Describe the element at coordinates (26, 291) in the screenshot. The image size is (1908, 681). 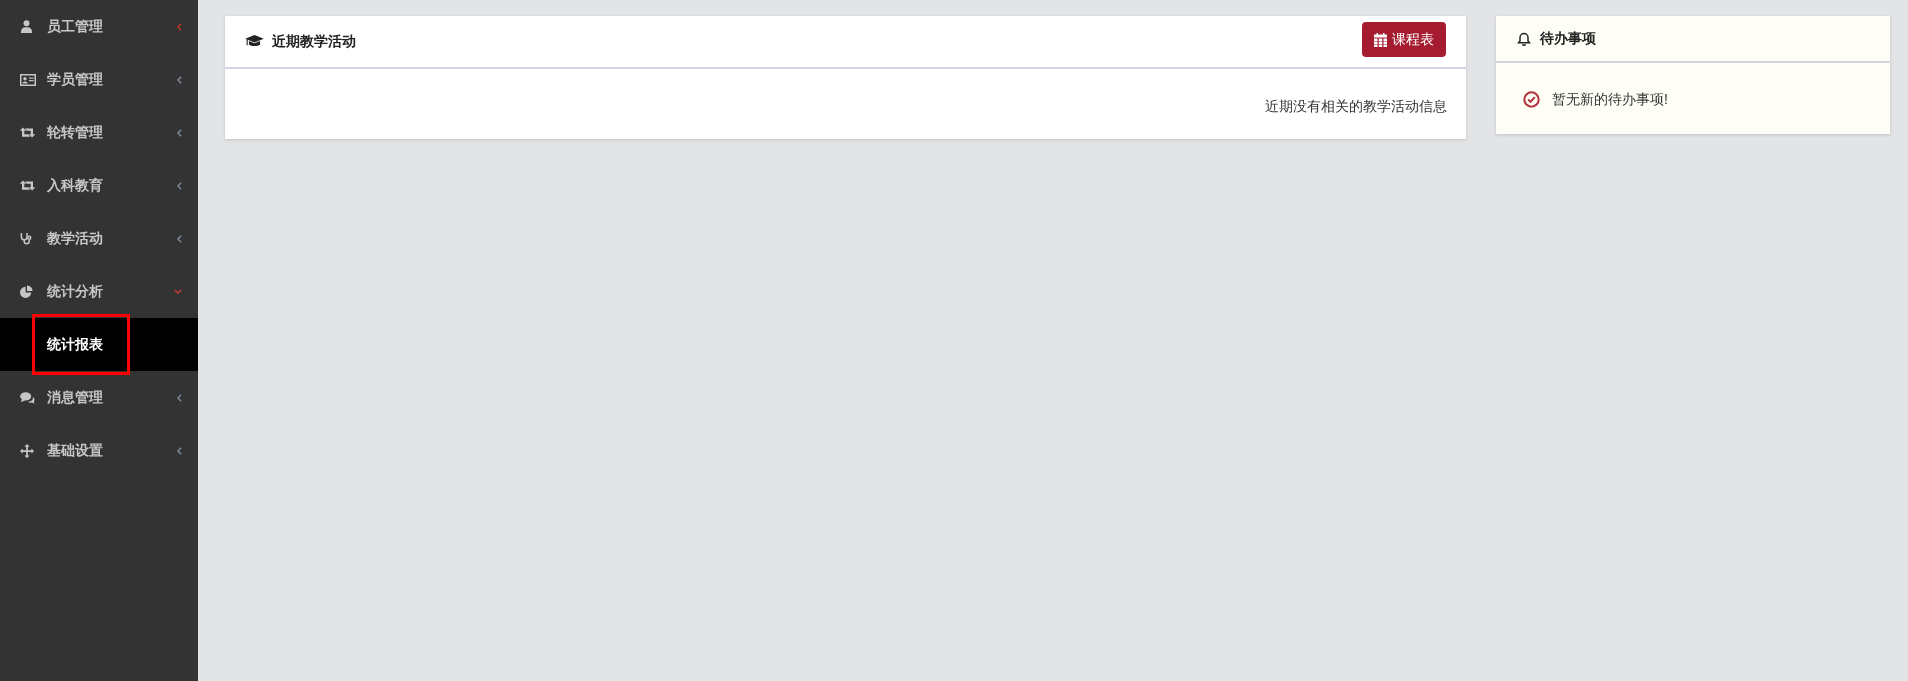
I see `pie-chart-icon` at that location.